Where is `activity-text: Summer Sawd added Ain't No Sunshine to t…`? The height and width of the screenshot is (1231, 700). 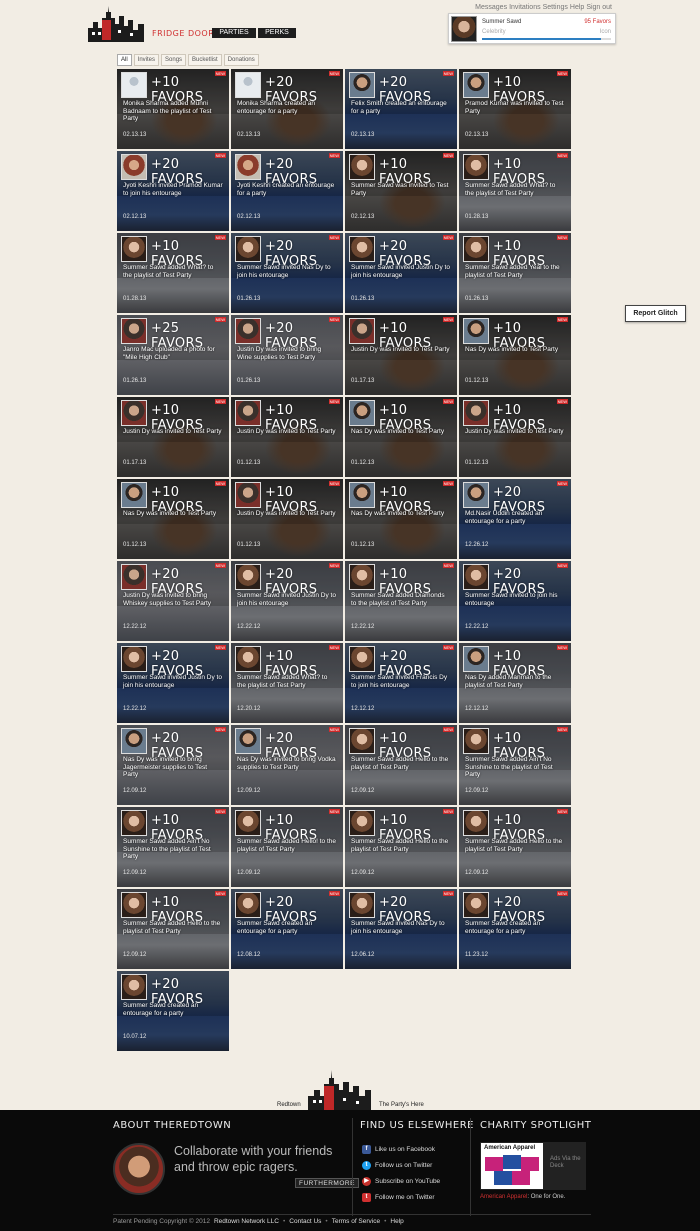 activity-text: Summer Sawd added Ain't No Sunshine to t… is located at coordinates (167, 849).